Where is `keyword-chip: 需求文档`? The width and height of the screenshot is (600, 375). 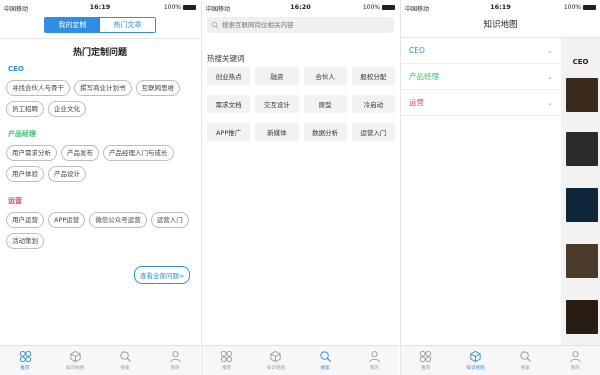
keyword-chip: 需求文档 is located at coordinates (229, 104).